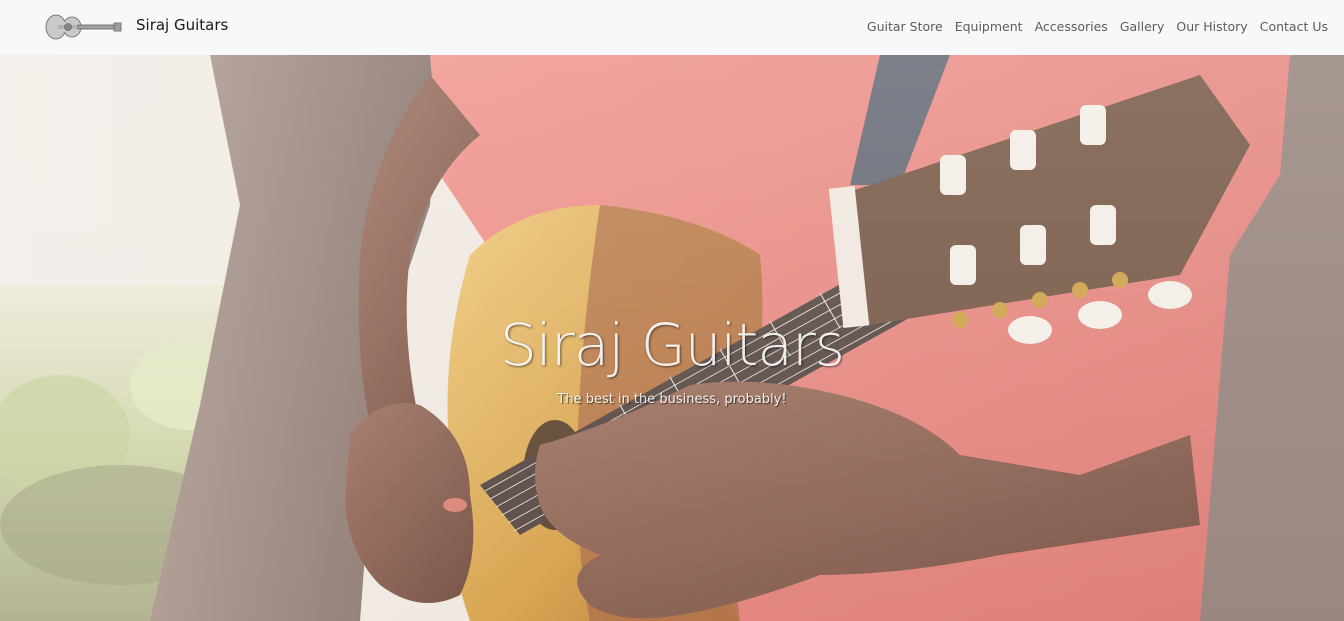 Image resolution: width=1344 pixels, height=621 pixels. Describe the element at coordinates (1294, 26) in the screenshot. I see `nav-item-contact-us: Contact Us` at that location.